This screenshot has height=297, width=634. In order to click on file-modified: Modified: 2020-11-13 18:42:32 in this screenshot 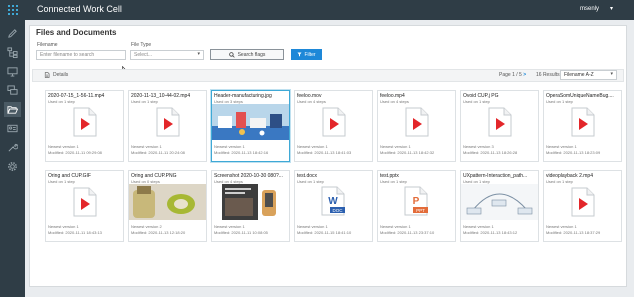, I will do `click(407, 152)`.